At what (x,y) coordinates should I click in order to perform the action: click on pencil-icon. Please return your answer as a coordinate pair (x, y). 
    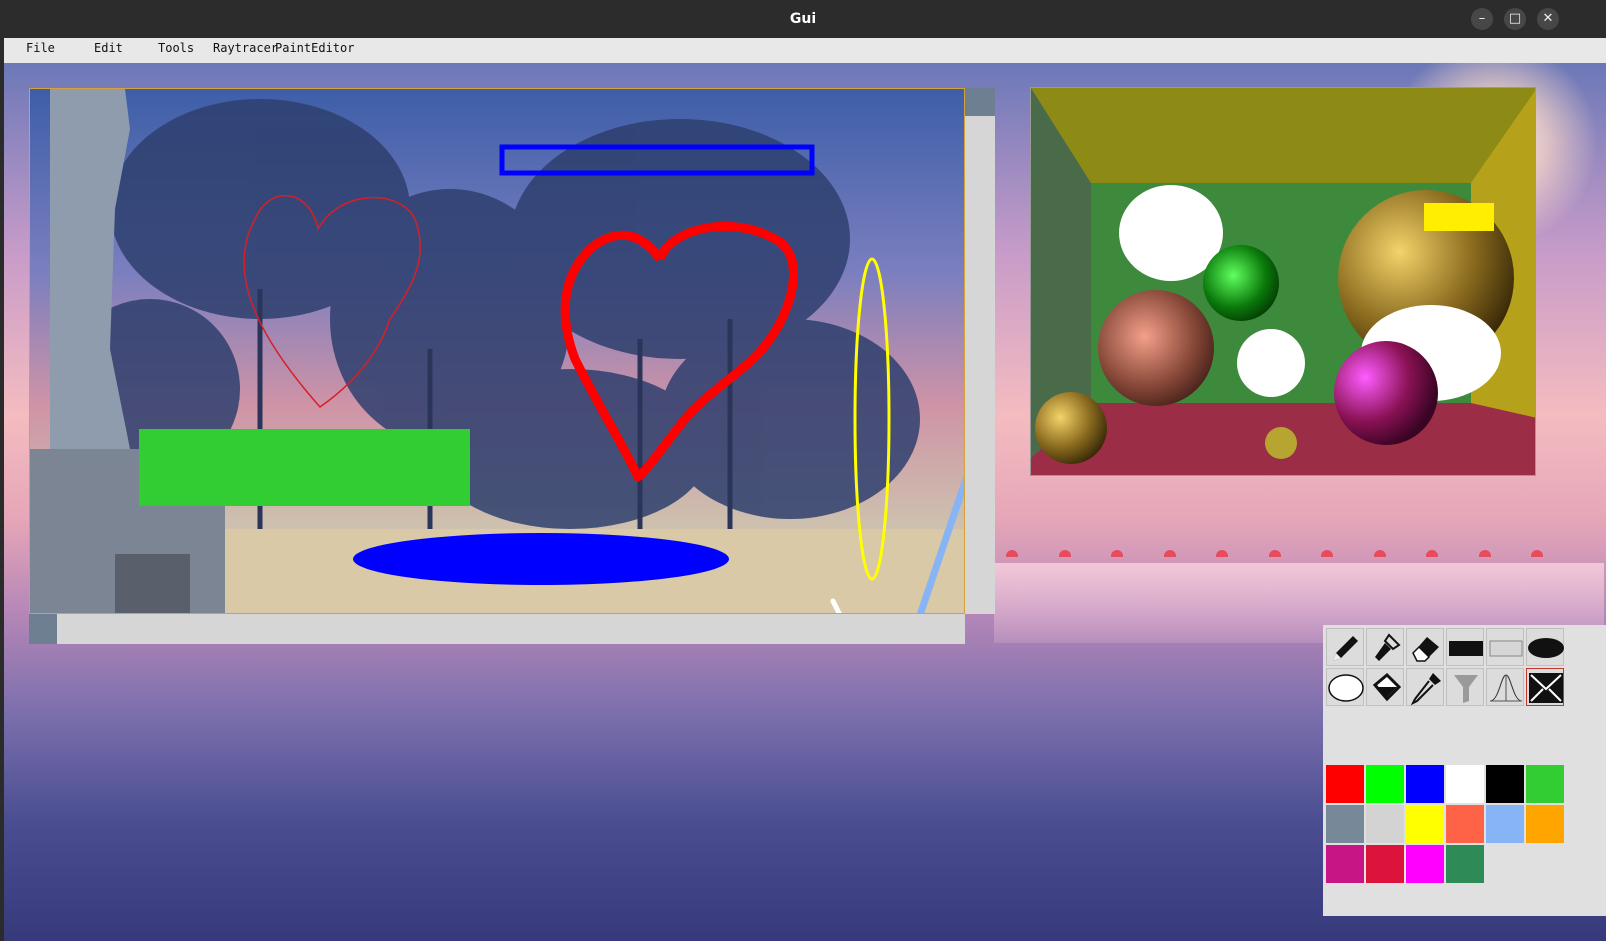
    Looking at the image, I should click on (1345, 648).